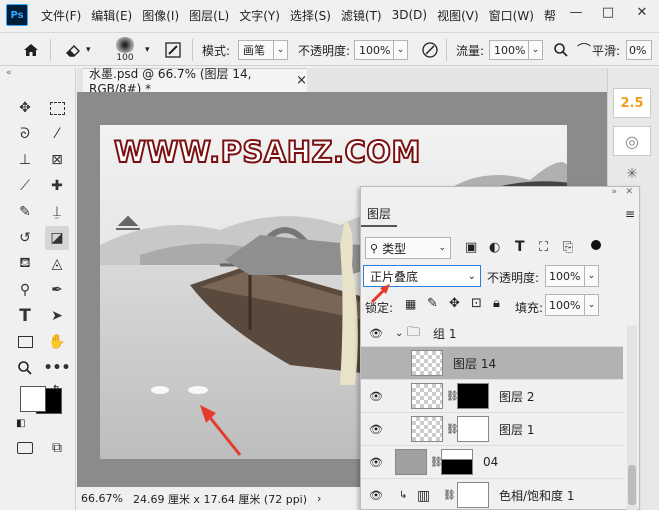 This screenshot has width=659, height=510. I want to click on menu-edit: 编辑(E), so click(111, 15).